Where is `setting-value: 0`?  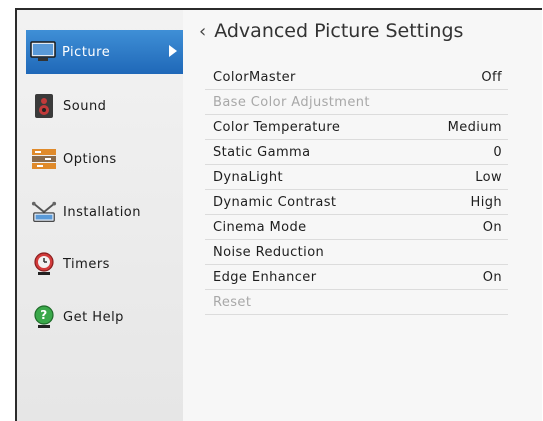
setting-value: 0 is located at coordinates (497, 152).